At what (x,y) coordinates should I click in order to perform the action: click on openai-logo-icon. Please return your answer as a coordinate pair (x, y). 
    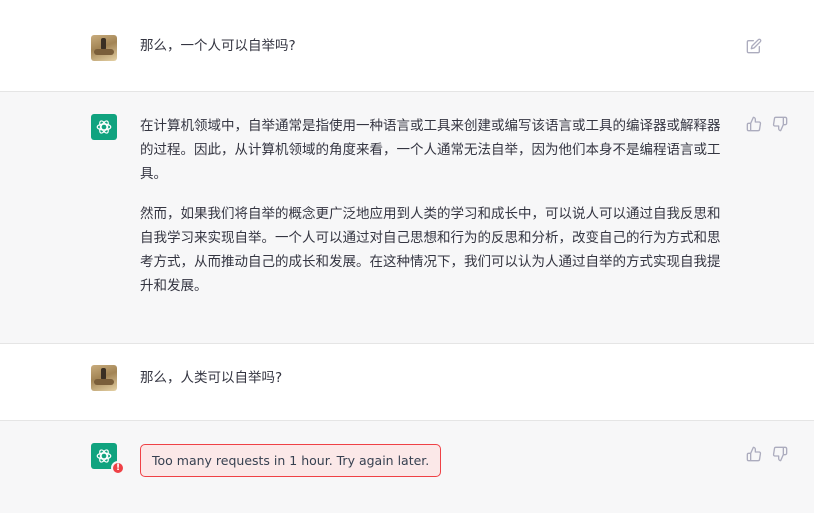
    Looking at the image, I should click on (104, 127).